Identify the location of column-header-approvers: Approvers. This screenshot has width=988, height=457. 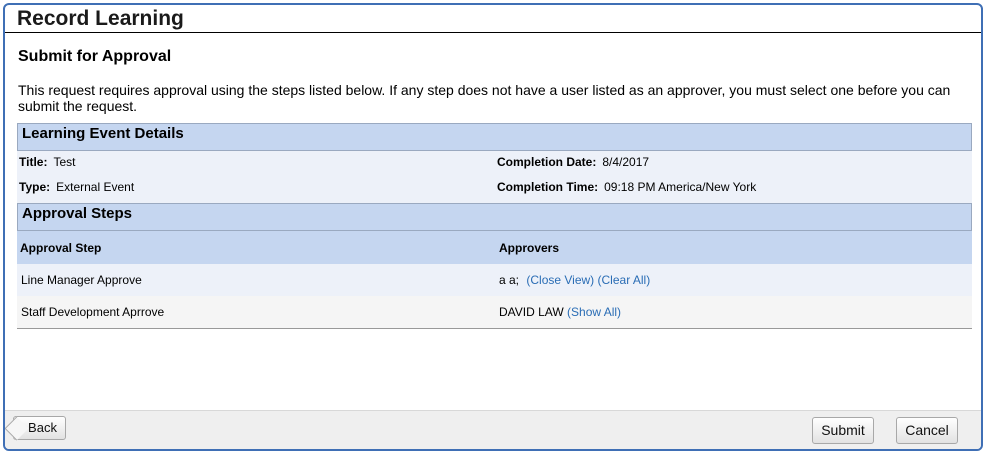
(529, 248).